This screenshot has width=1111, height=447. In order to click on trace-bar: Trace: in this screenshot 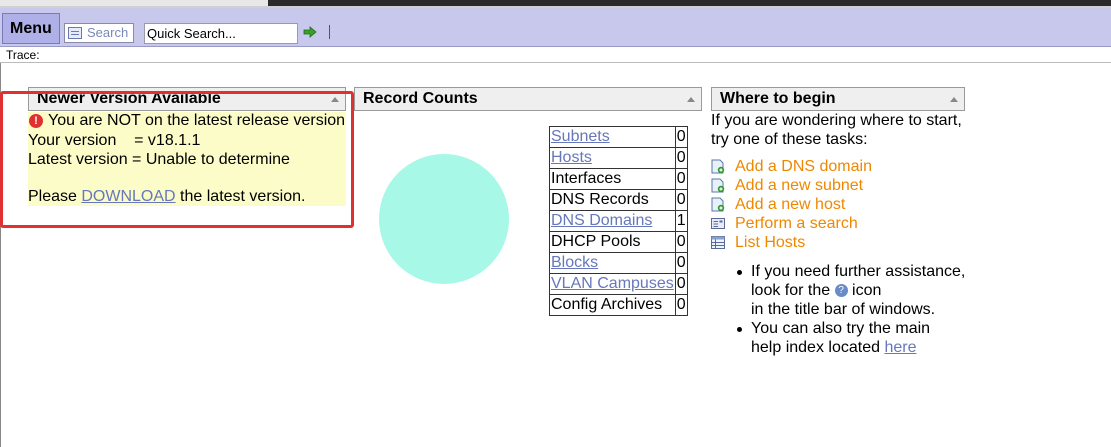, I will do `click(555, 55)`.